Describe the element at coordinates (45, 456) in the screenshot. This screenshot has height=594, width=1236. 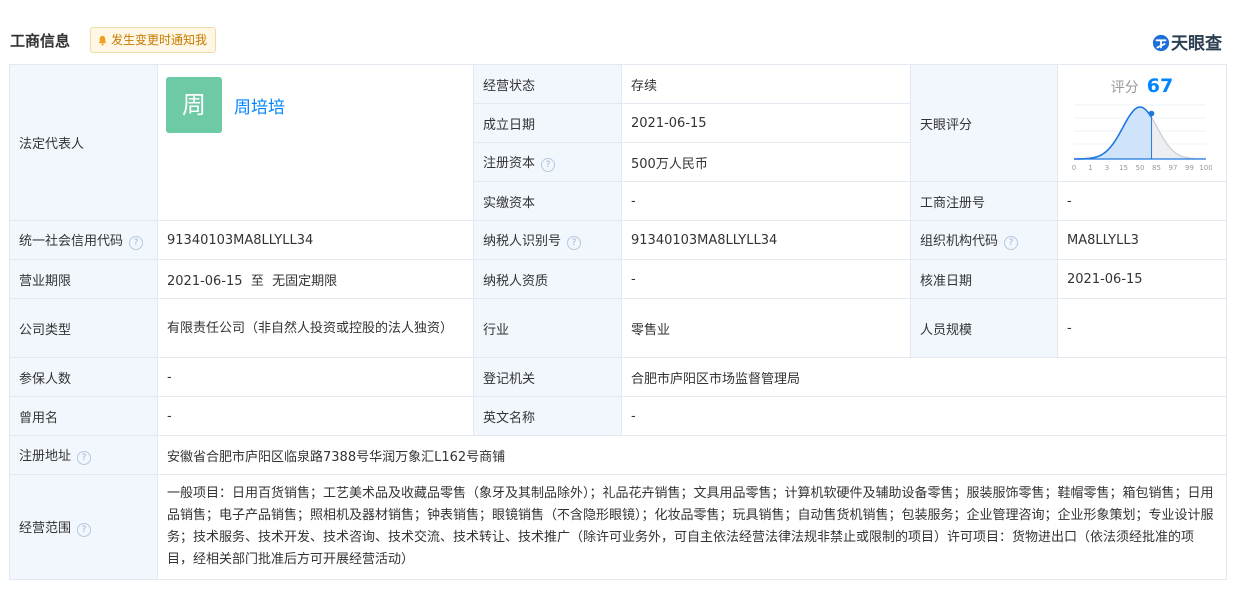
I see `address-label: 注册地址` at that location.